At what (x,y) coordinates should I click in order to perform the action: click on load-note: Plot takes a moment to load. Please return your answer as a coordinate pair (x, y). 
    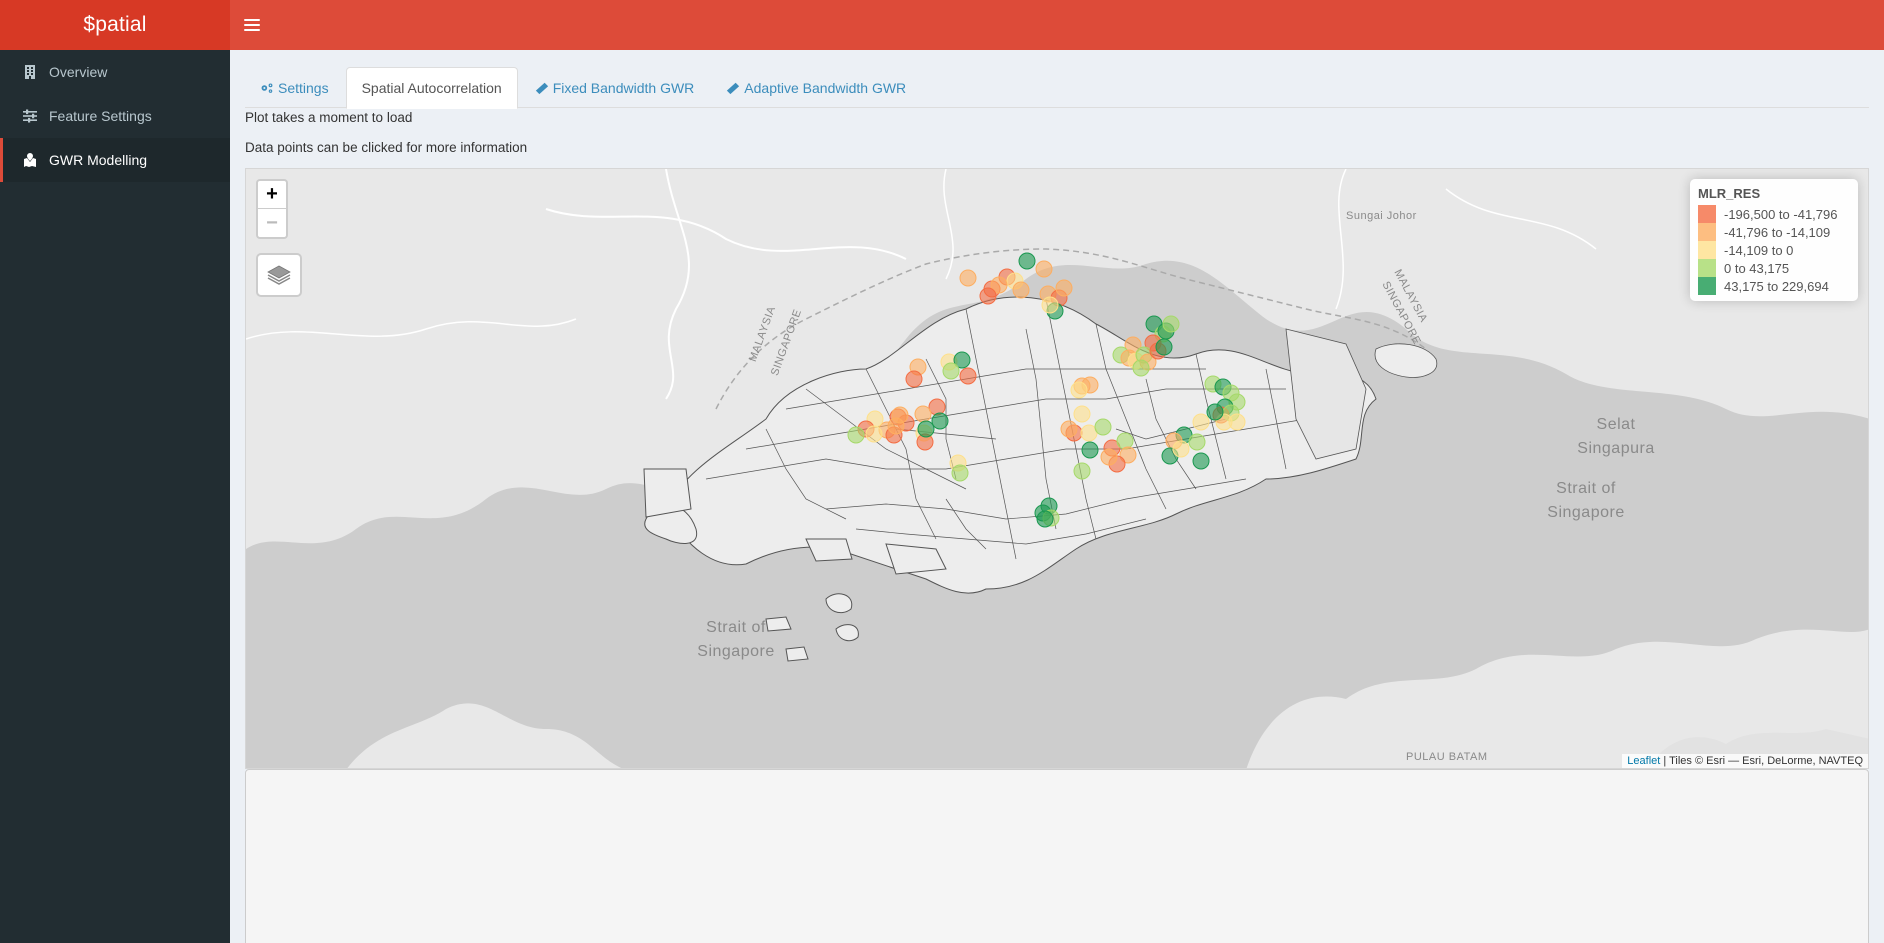
    Looking at the image, I should click on (329, 117).